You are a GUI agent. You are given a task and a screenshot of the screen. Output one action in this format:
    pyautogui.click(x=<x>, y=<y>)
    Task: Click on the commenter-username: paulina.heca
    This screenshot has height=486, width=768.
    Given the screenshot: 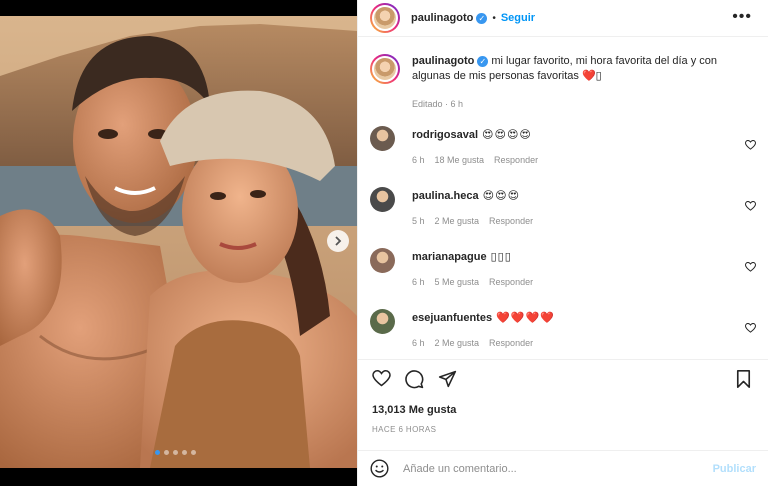 What is the action you would take?
    pyautogui.click(x=445, y=196)
    